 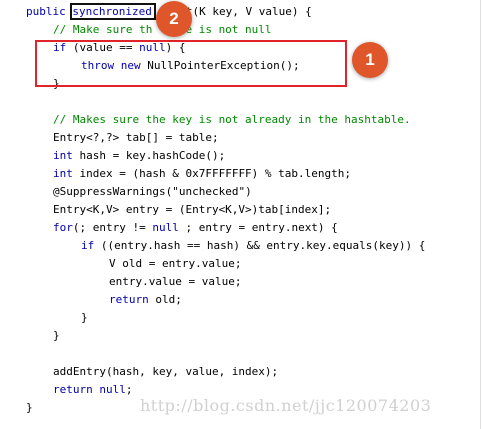 What do you see at coordinates (129, 389) in the screenshot?
I see `semicolon: ;` at bounding box center [129, 389].